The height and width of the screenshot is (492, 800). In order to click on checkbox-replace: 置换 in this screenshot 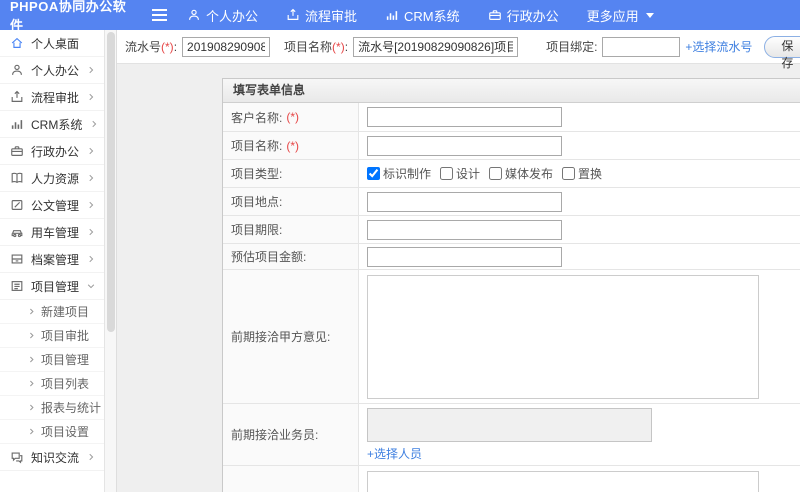, I will do `click(582, 173)`.